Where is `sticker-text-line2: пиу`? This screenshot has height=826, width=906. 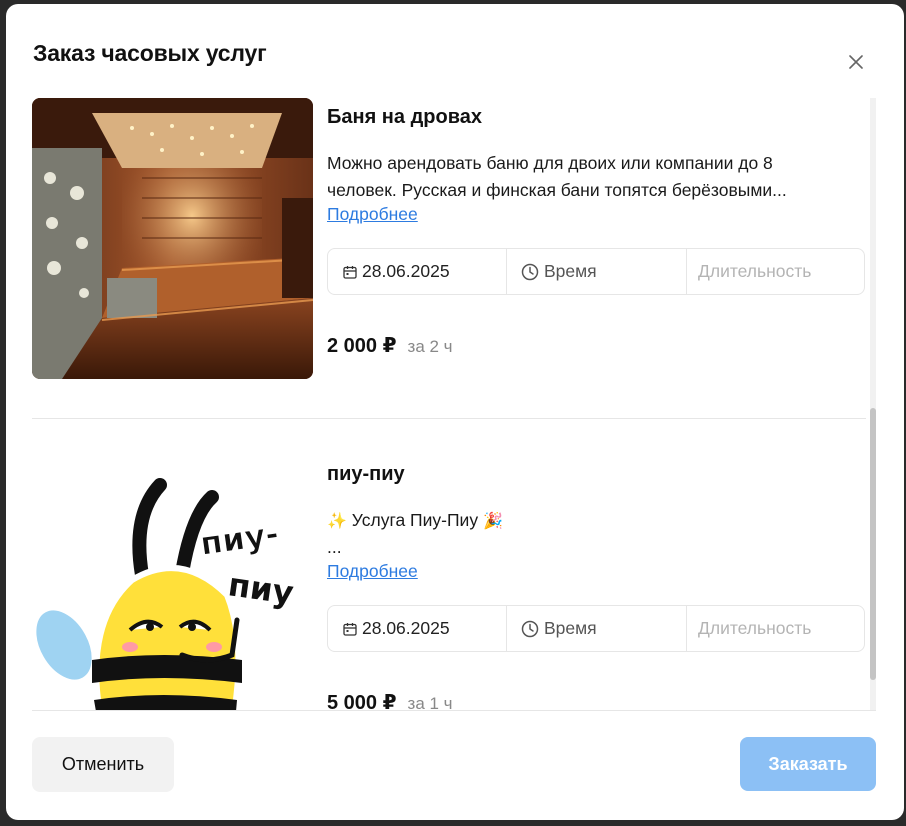
sticker-text-line2: пиу is located at coordinates (261, 588).